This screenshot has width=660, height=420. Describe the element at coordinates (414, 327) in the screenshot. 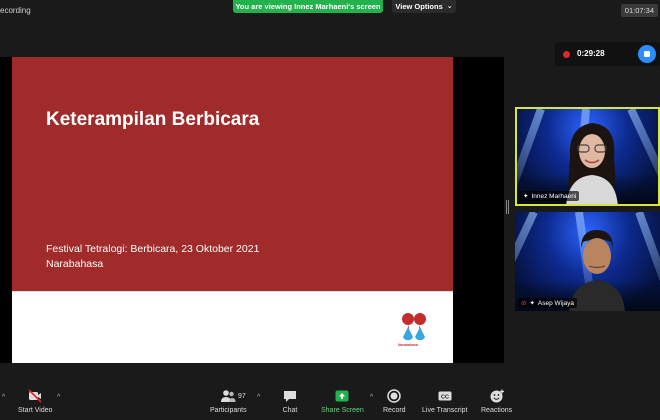

I see `narabahasa-logo-icon` at that location.